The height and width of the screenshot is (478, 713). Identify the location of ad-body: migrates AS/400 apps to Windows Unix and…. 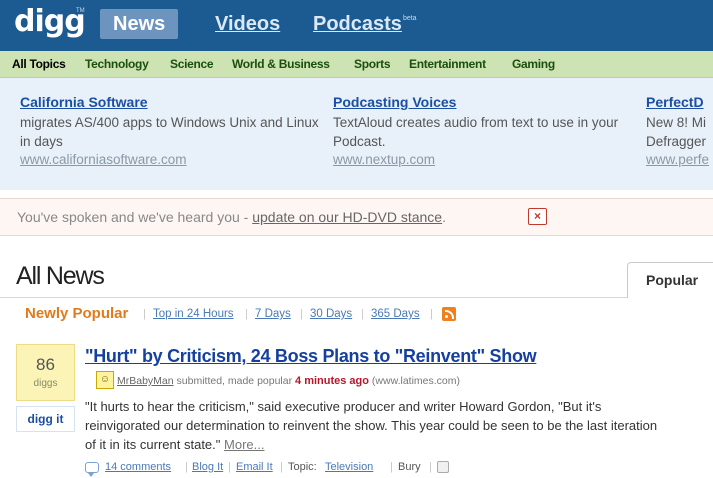
(169, 132).